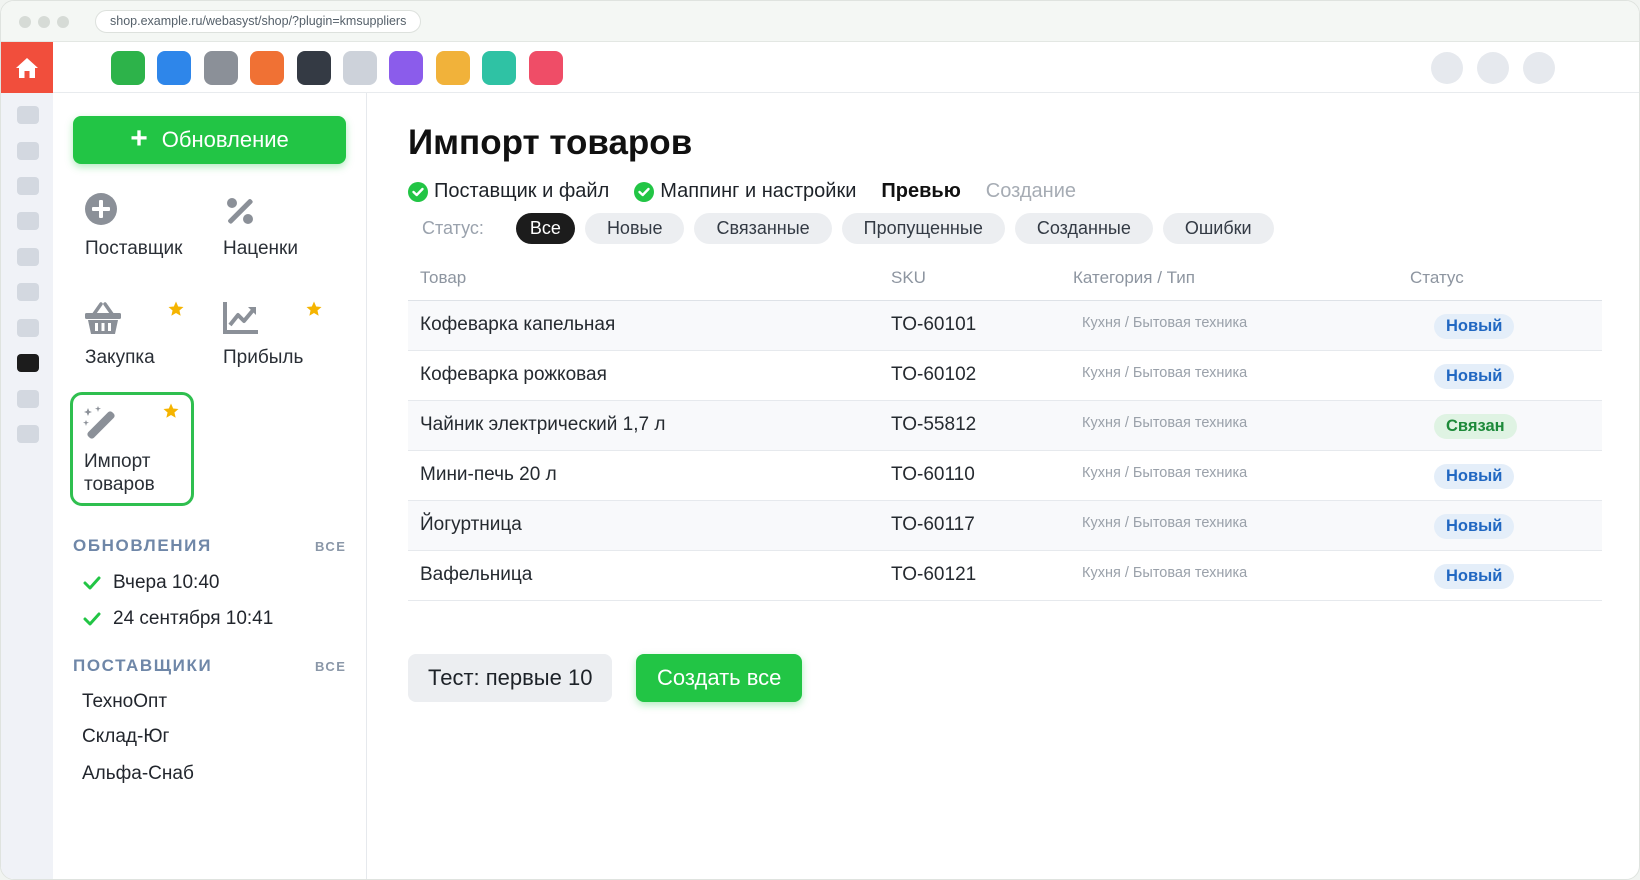 Image resolution: width=1640 pixels, height=880 pixels. I want to click on update-button: + Обновление, so click(209, 140).